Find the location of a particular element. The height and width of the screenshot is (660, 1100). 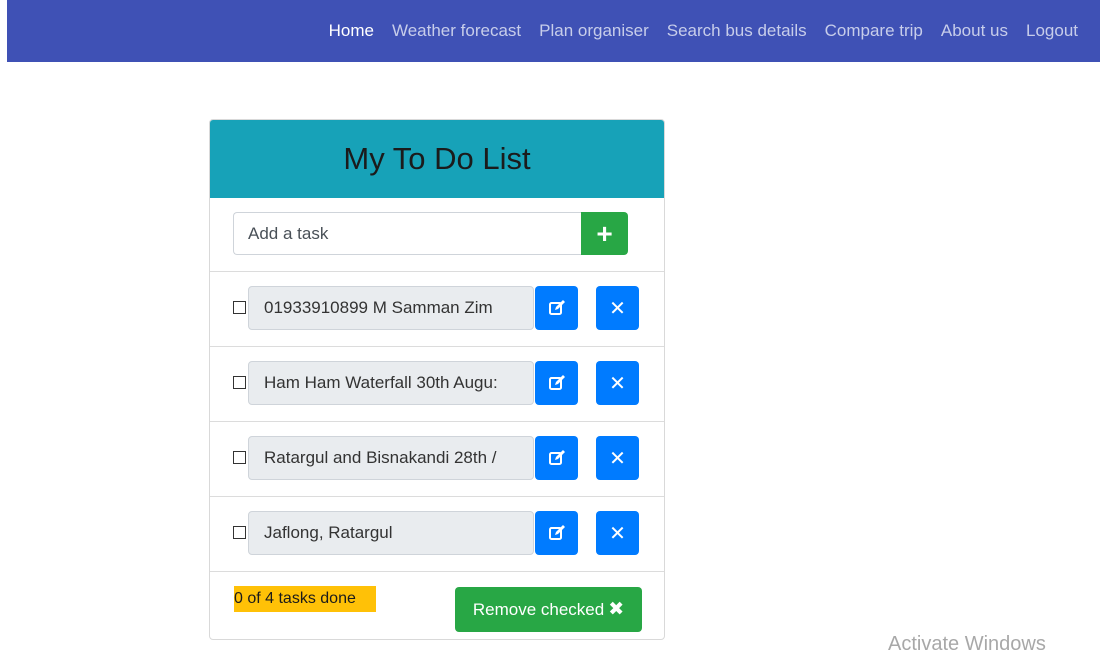

remove-checked-label: Remove checked is located at coordinates (538, 609).